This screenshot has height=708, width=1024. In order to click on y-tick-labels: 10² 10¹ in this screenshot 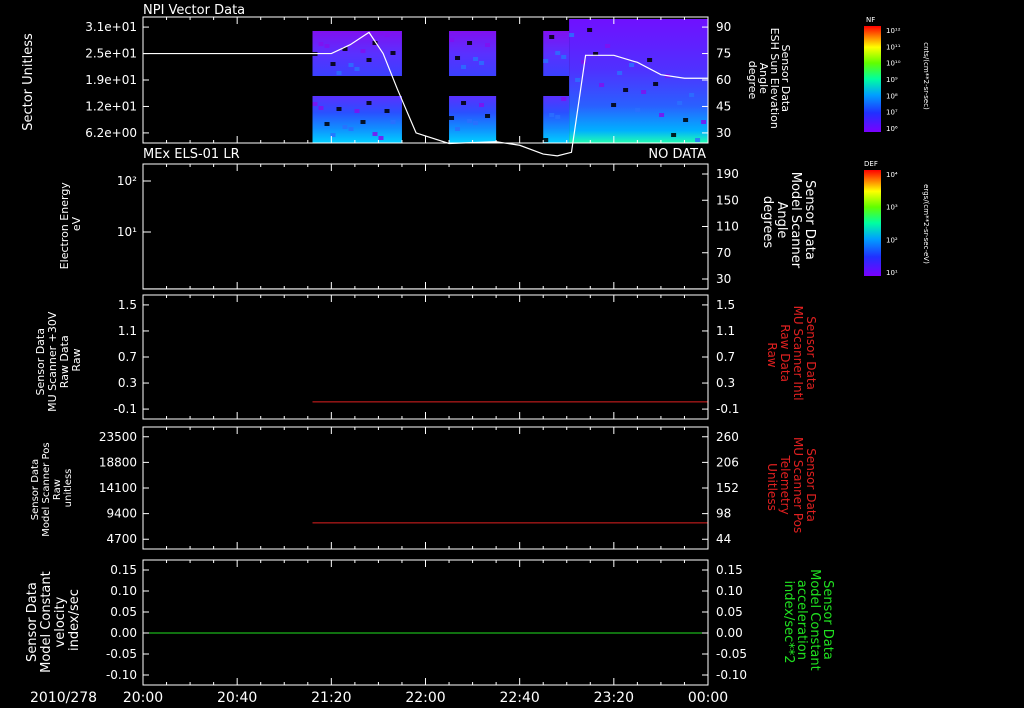, I will do `click(134, 206)`.